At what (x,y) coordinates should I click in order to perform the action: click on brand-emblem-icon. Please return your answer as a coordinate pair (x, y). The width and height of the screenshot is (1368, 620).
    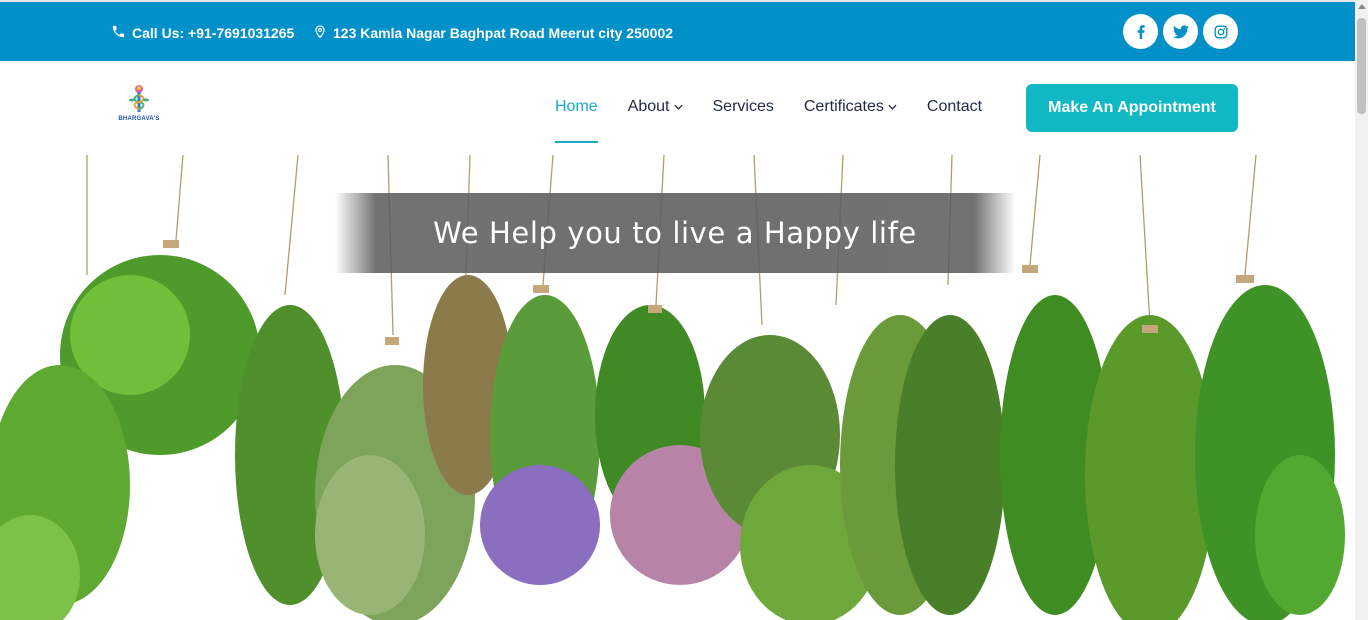
    Looking at the image, I should click on (139, 98).